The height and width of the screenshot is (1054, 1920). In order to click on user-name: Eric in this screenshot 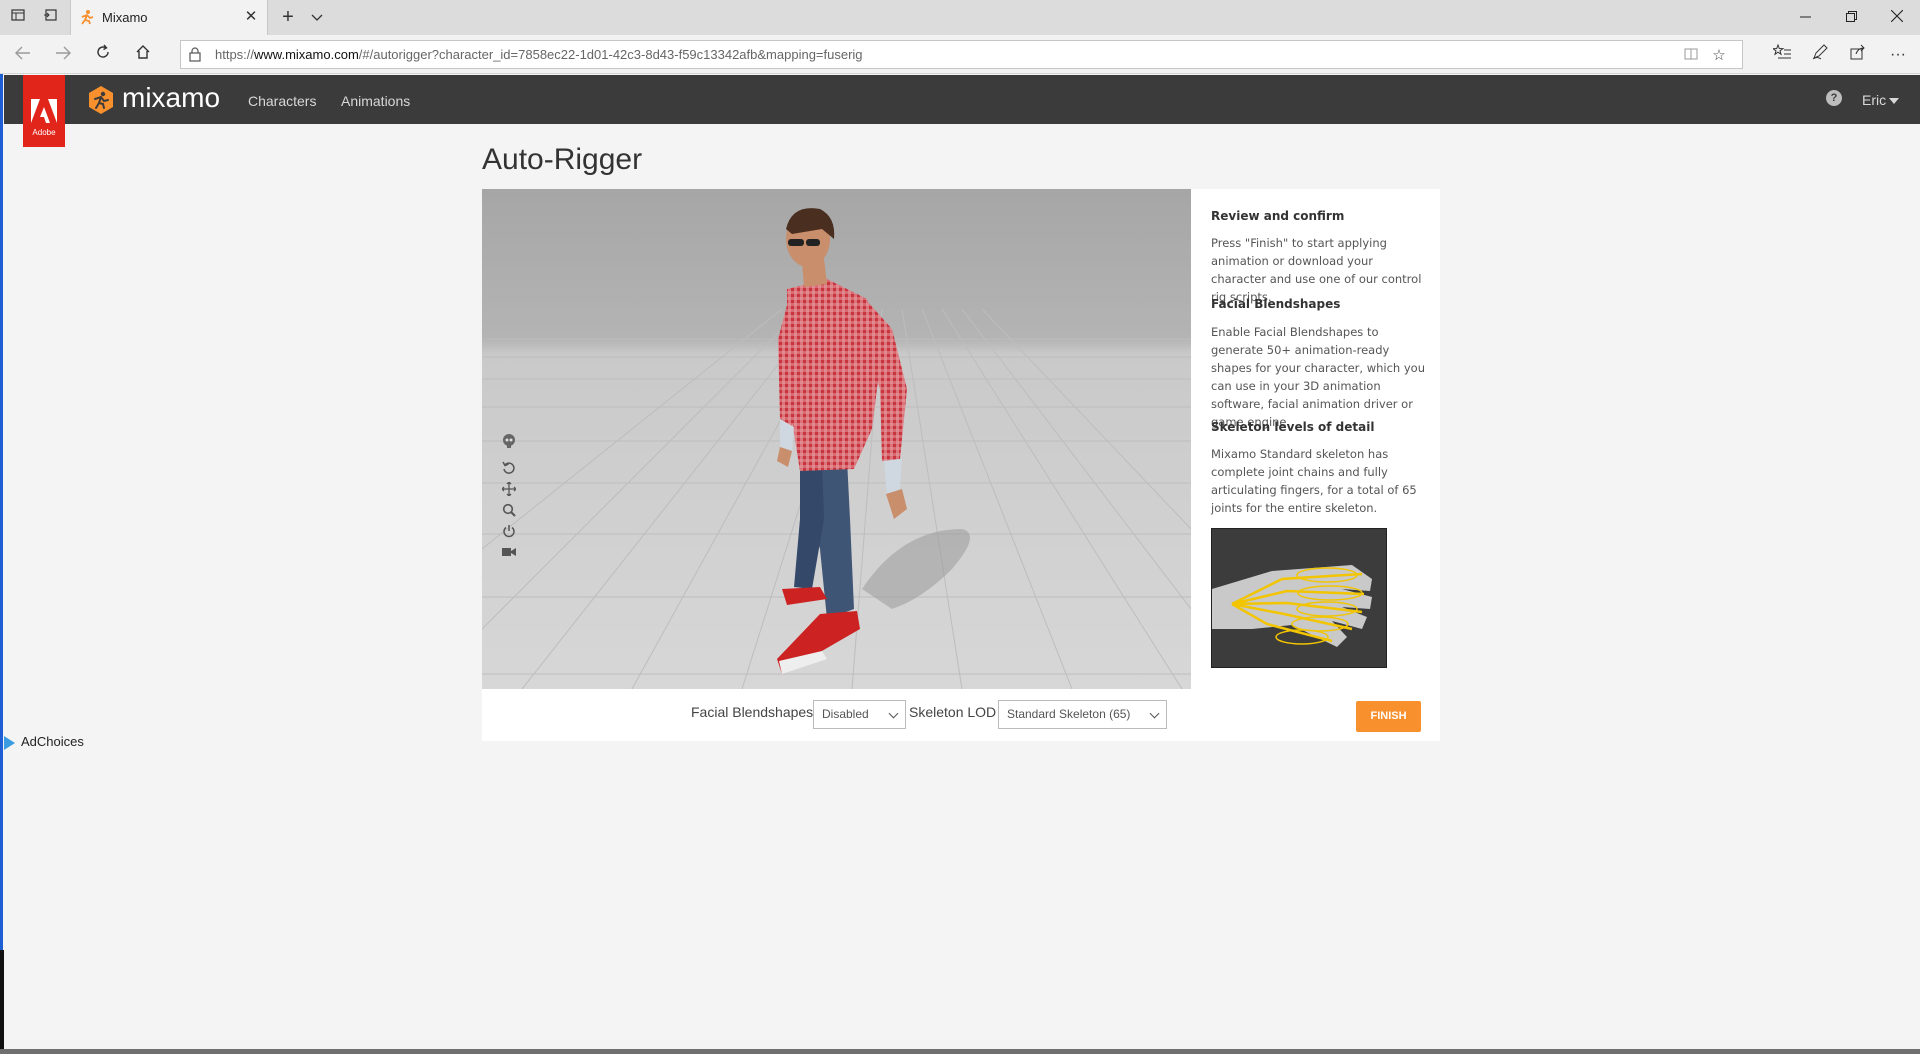, I will do `click(1874, 100)`.